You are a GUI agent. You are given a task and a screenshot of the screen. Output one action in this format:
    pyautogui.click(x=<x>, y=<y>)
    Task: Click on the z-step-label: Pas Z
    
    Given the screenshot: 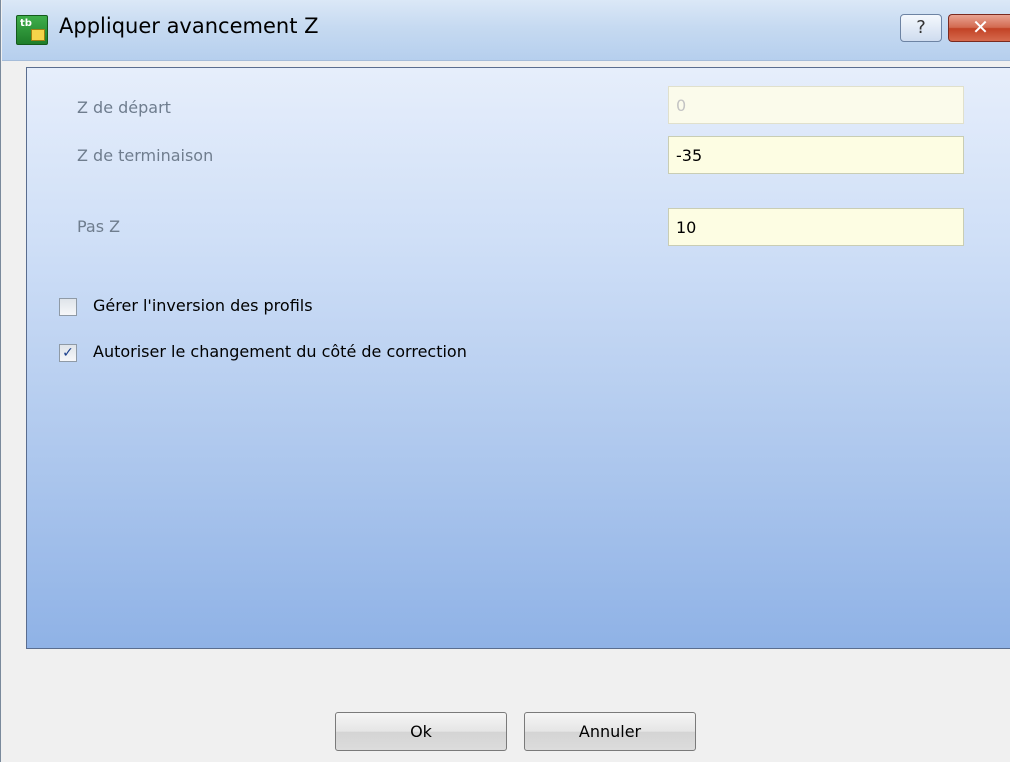 What is the action you would take?
    pyautogui.click(x=99, y=226)
    